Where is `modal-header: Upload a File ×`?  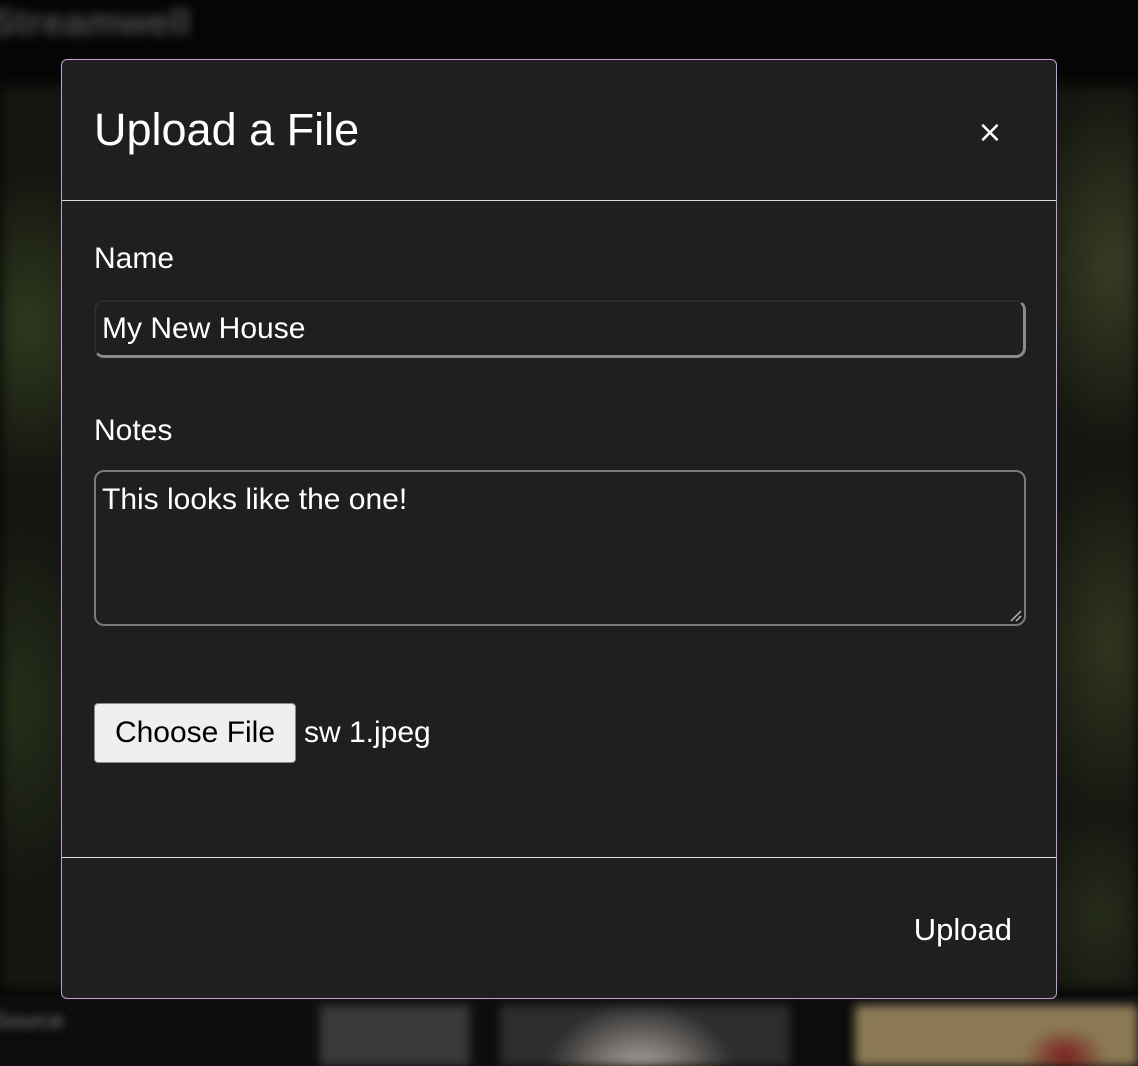 modal-header: Upload a File × is located at coordinates (559, 130).